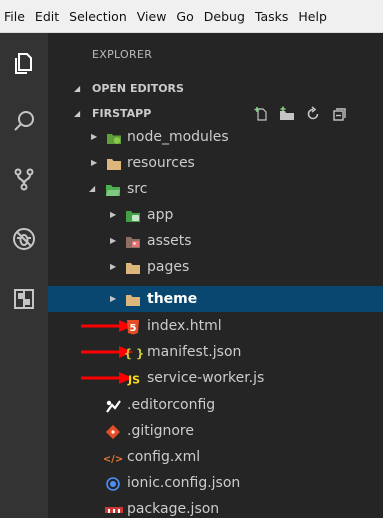 Image resolution: width=383 pixels, height=518 pixels. What do you see at coordinates (133, 215) in the screenshot?
I see `app-folder-icon` at bounding box center [133, 215].